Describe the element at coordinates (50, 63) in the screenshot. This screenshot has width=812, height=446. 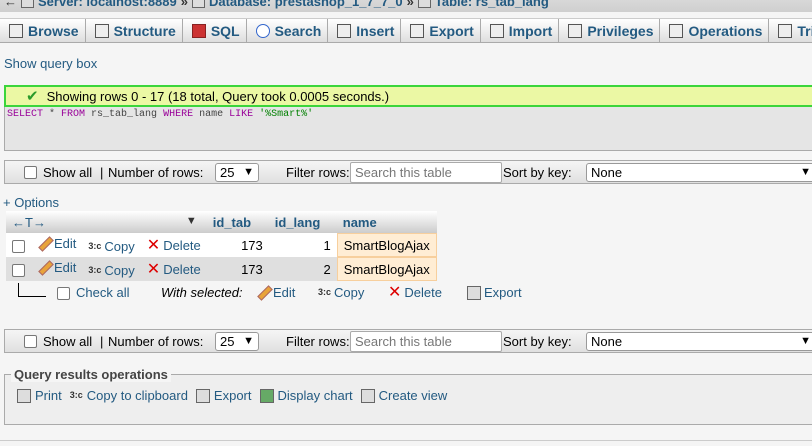
I see `show-query-box-link: Show query box` at that location.